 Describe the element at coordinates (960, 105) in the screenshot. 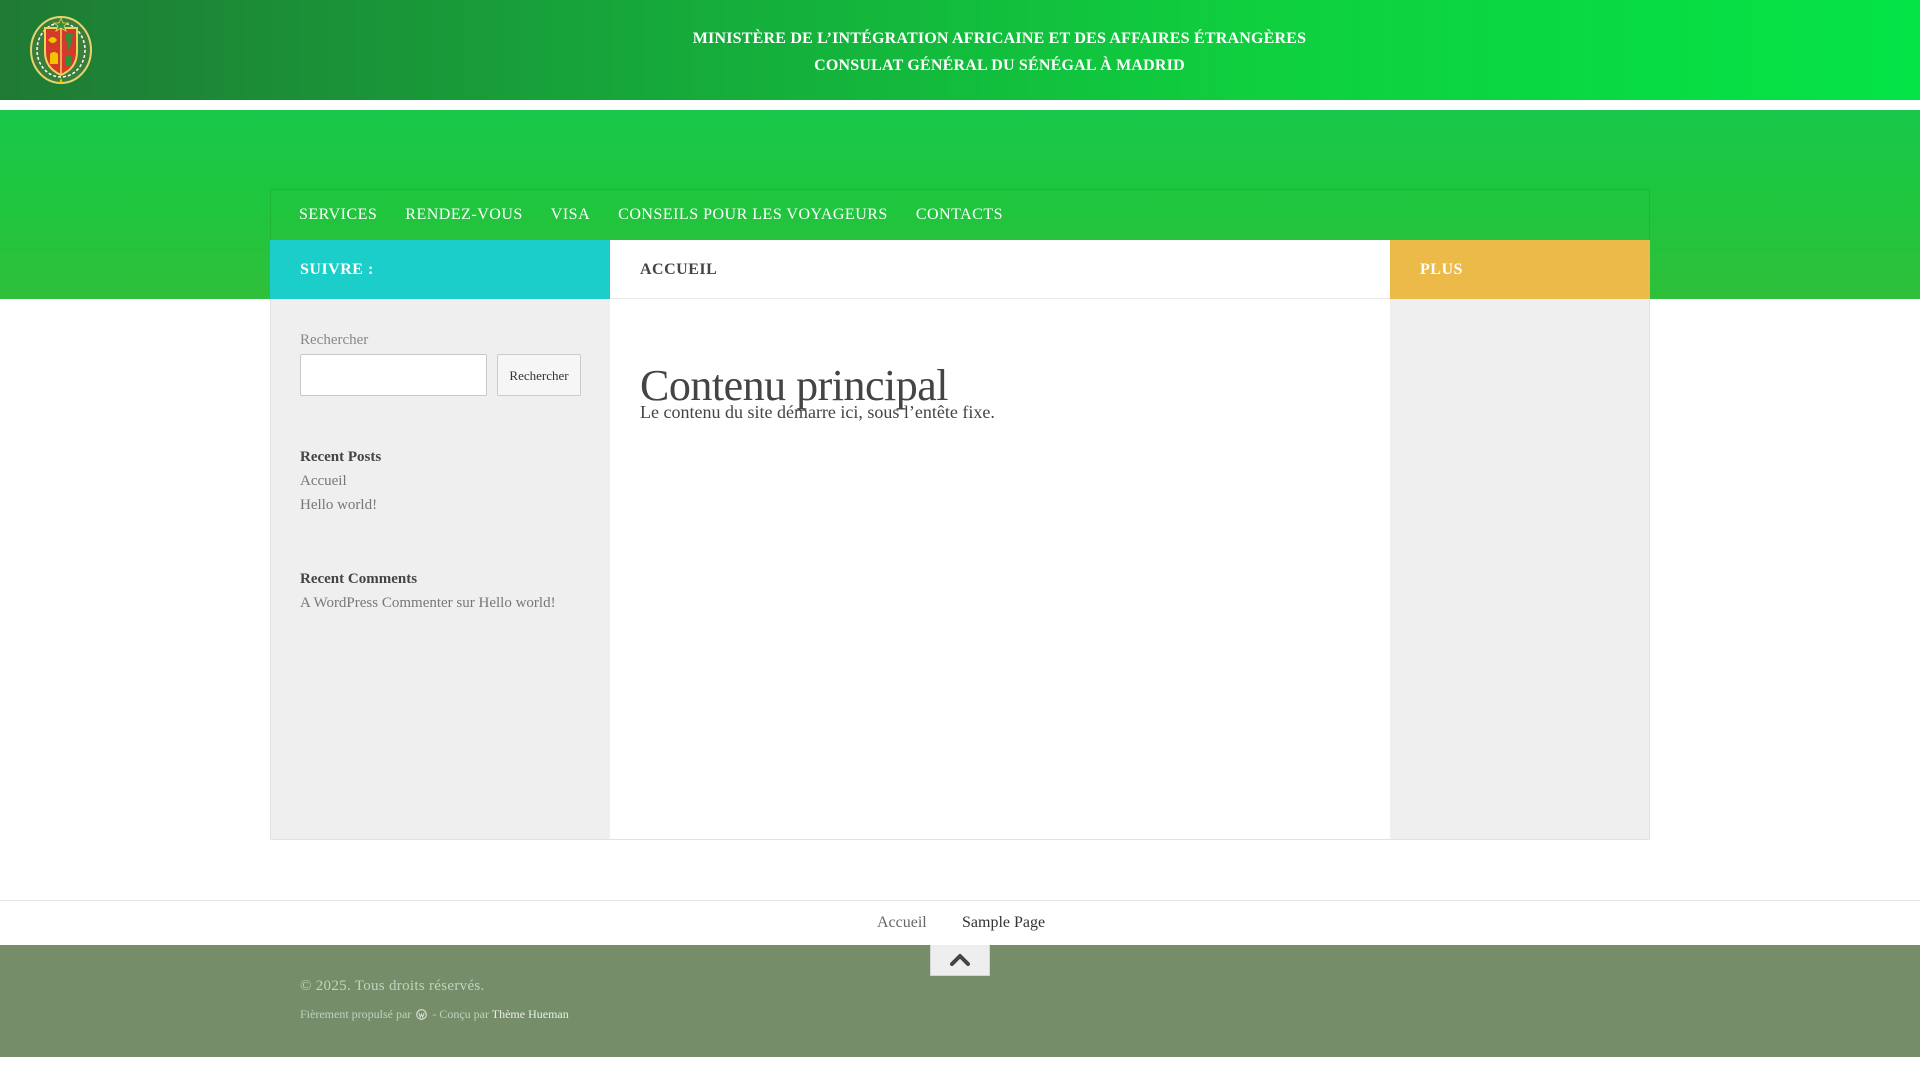

I see `header-divider` at that location.